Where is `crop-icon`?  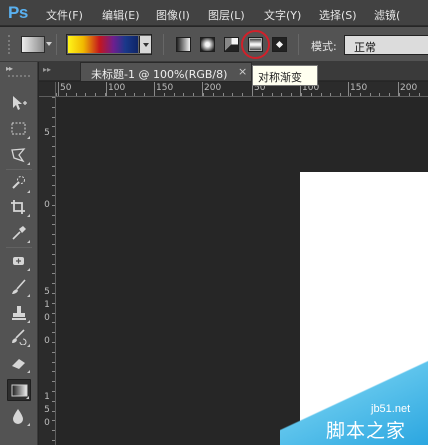 crop-icon is located at coordinates (18, 207).